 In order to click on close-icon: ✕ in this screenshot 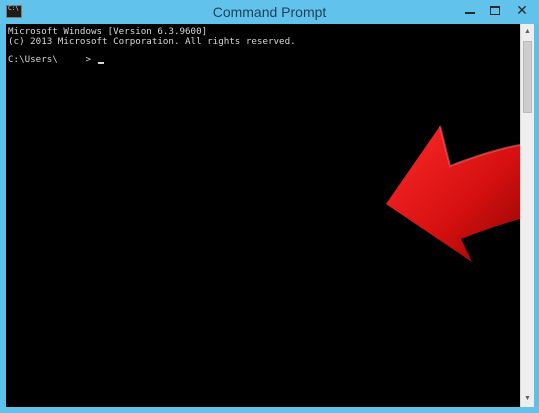, I will do `click(522, 10)`.